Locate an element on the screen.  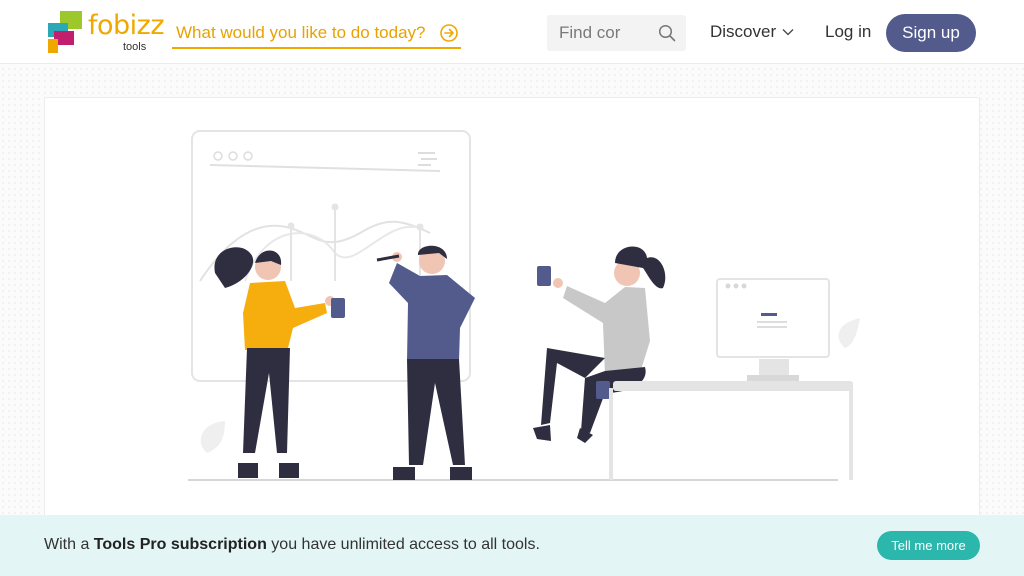
arrow-circle-right-icon is located at coordinates (449, 33).